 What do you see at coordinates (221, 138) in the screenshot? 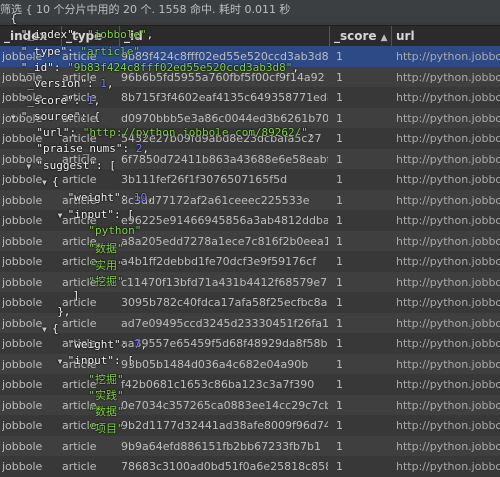
I see `cell-id: 5432e27b09fd9abd8e23dcbafa5c27` at bounding box center [221, 138].